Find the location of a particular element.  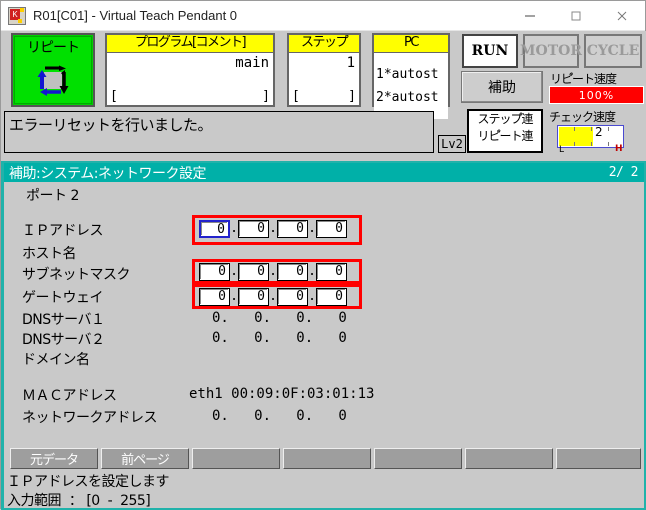

step-panel: ステップ゚ 1 [ ] is located at coordinates (324, 70).